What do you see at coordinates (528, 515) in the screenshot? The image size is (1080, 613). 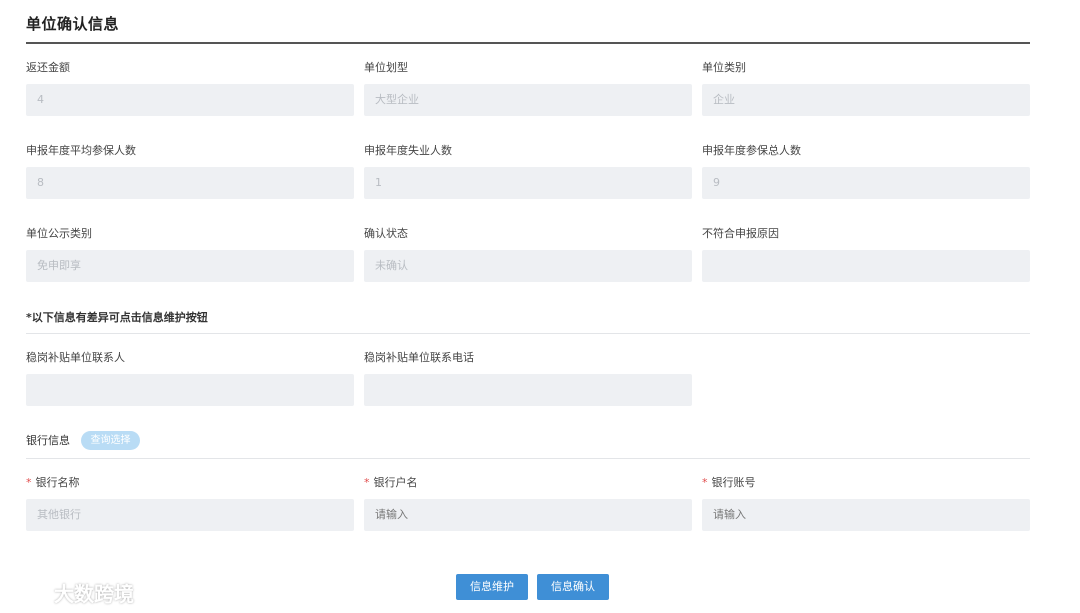 I see `bank-account-name-input: 请输入` at bounding box center [528, 515].